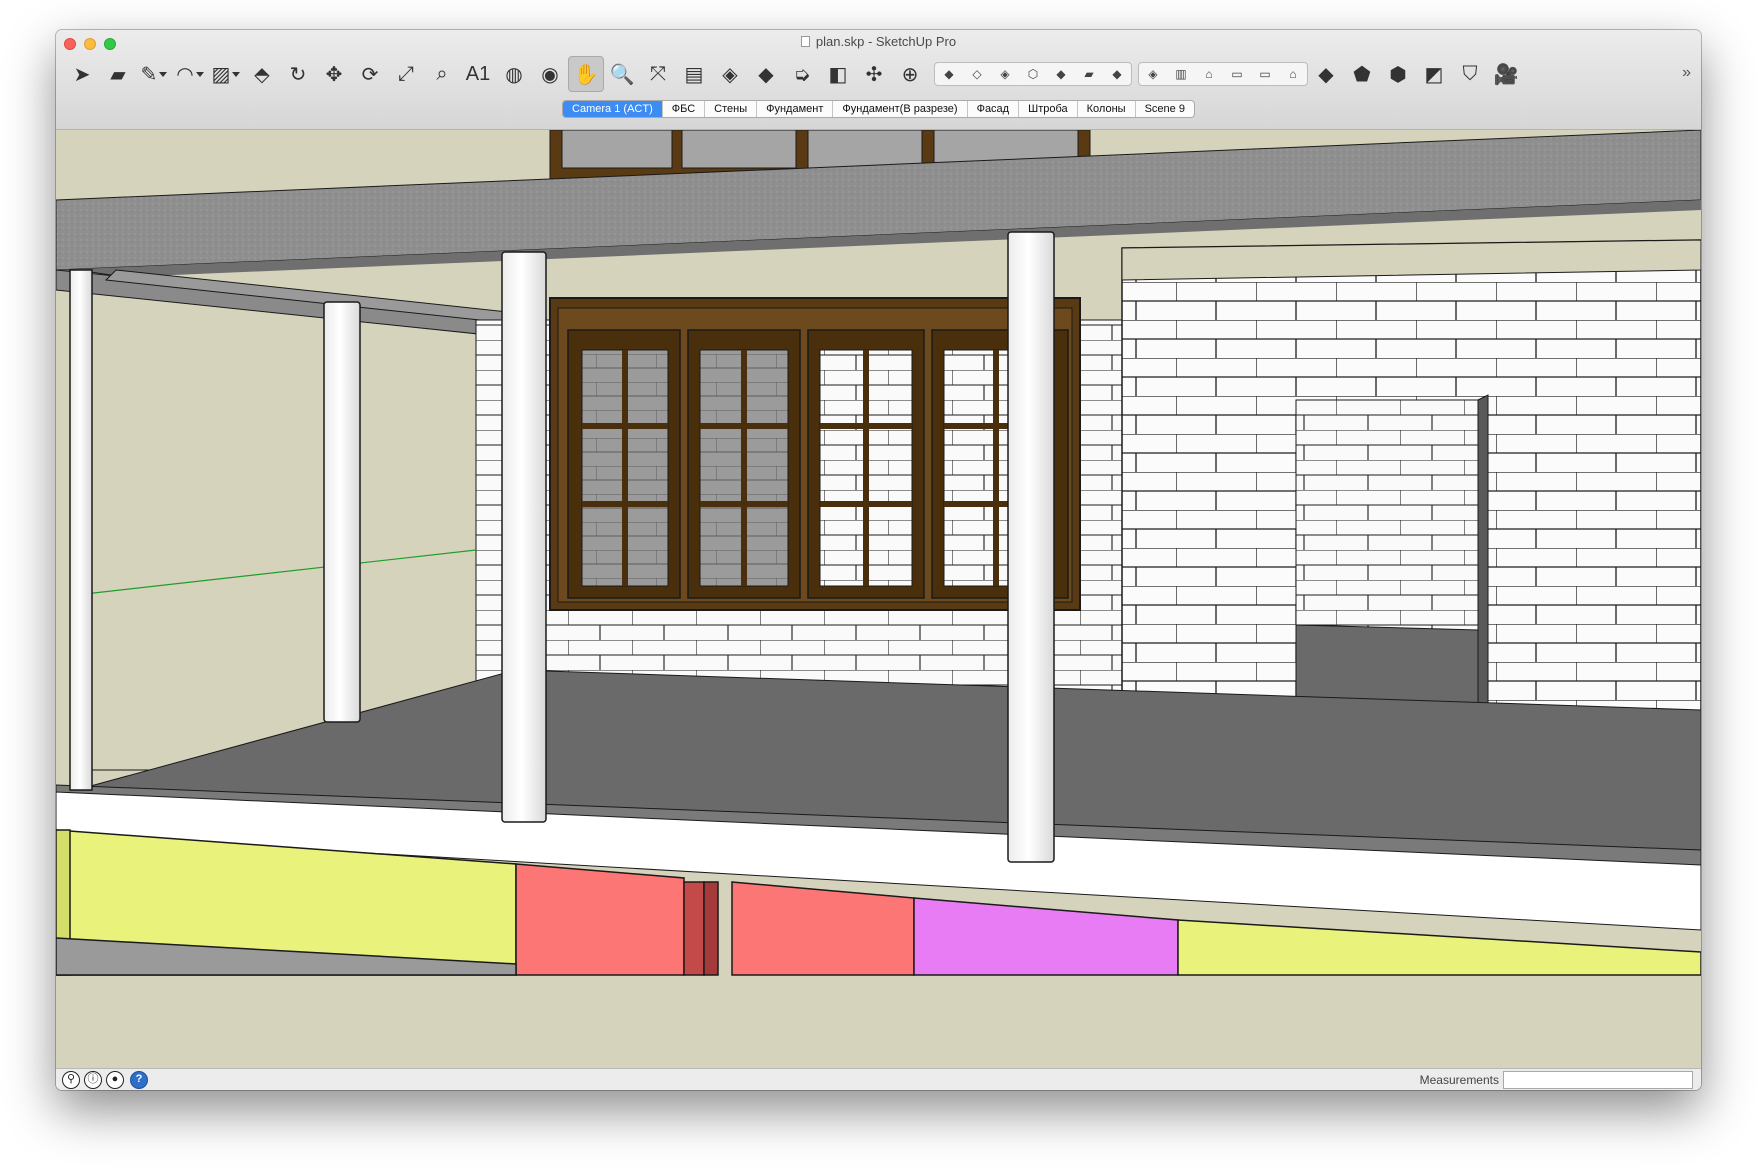  I want to click on face-style-3-icon: ⬡, so click(1033, 74).